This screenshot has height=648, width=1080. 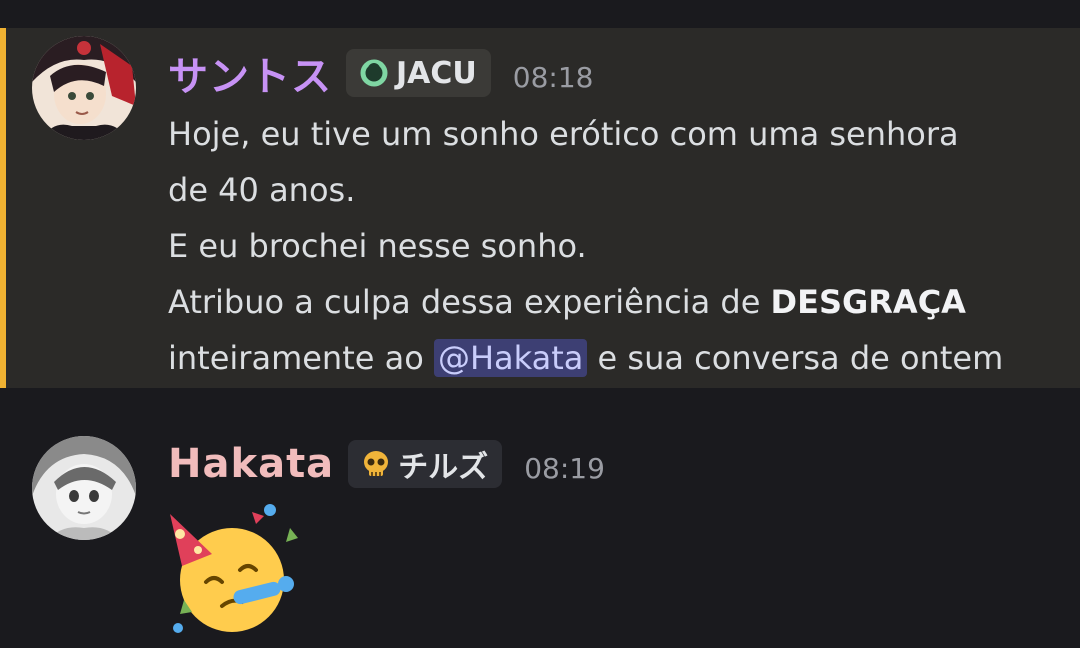 What do you see at coordinates (251, 464) in the screenshot?
I see `username: Hakata` at bounding box center [251, 464].